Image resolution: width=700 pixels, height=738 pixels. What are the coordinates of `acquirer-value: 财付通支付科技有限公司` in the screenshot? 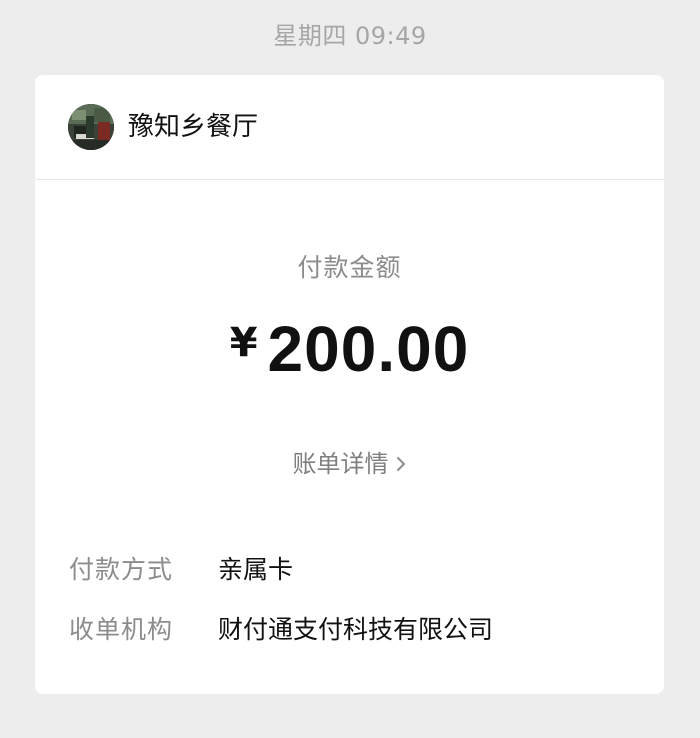 It's located at (356, 629).